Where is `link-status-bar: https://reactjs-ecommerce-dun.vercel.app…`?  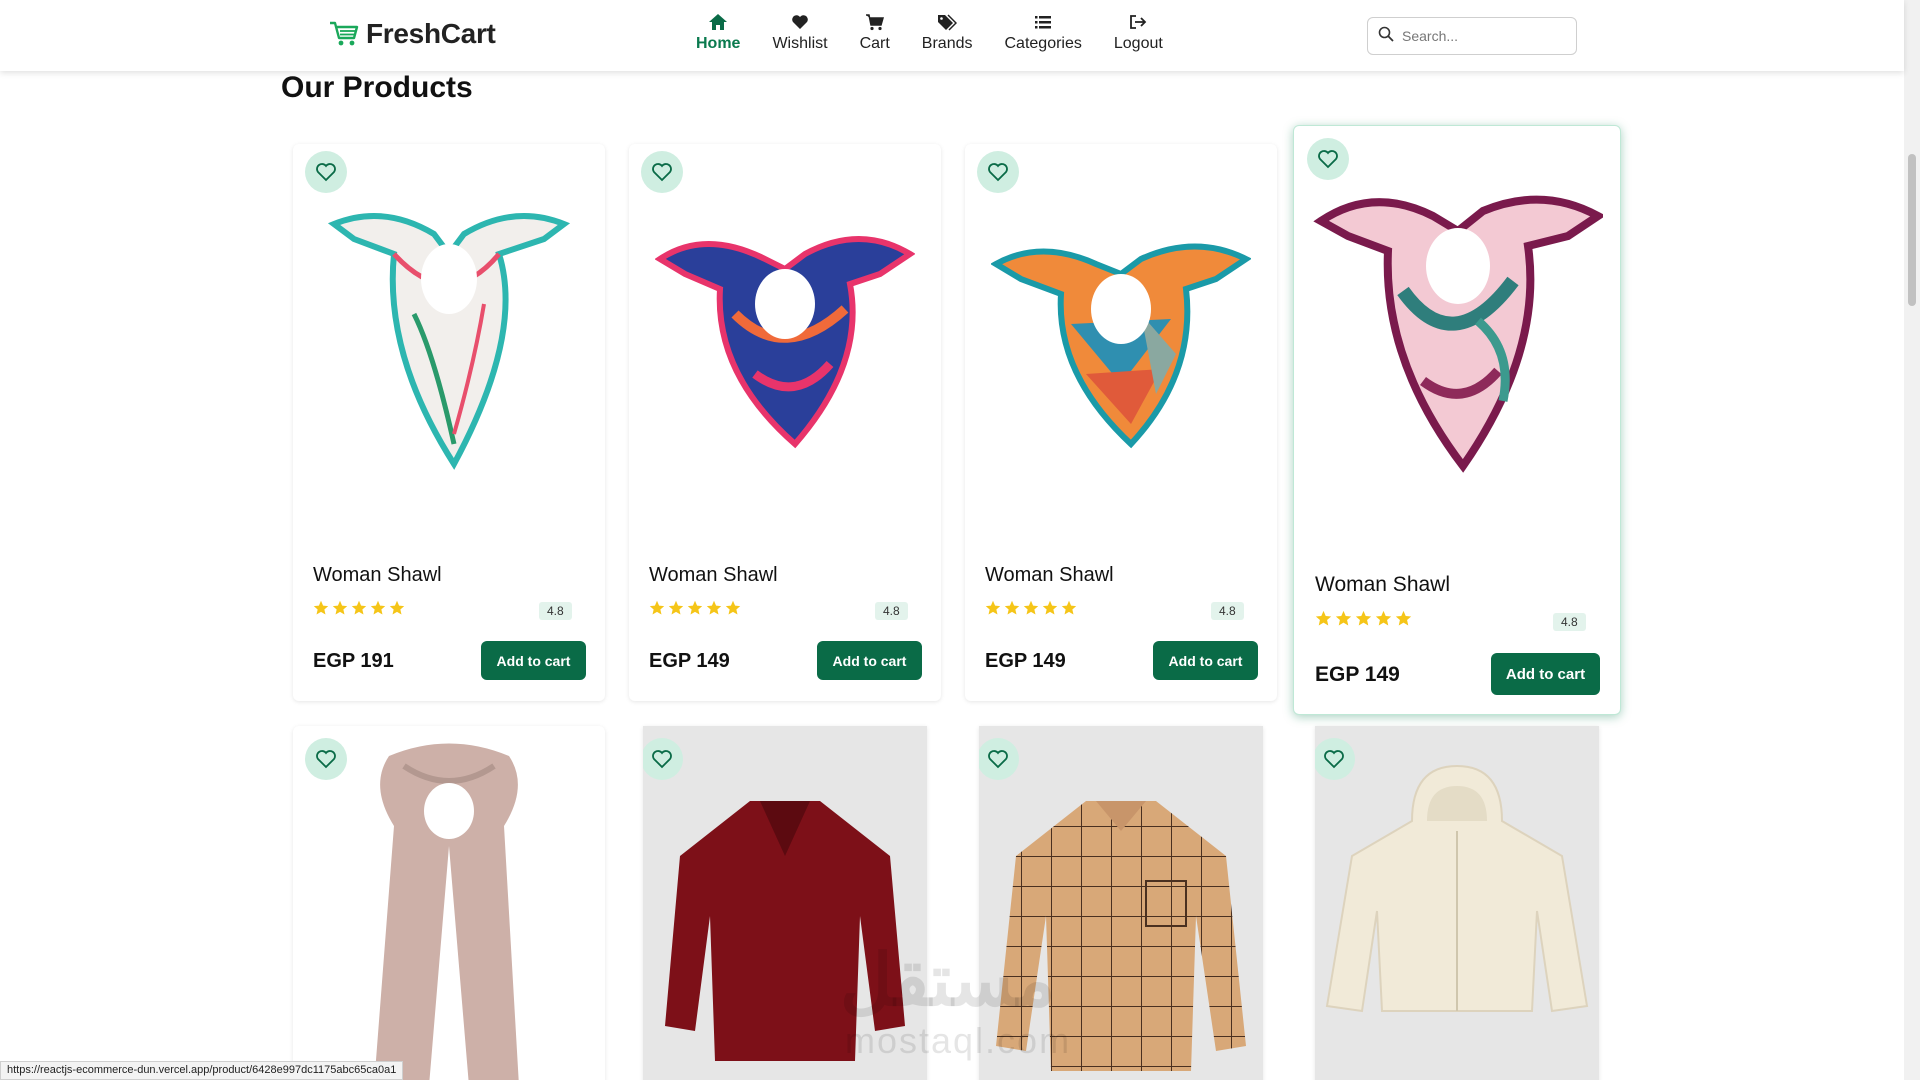 link-status-bar: https://reactjs-ecommerce-dun.vercel.app… is located at coordinates (202, 1070).